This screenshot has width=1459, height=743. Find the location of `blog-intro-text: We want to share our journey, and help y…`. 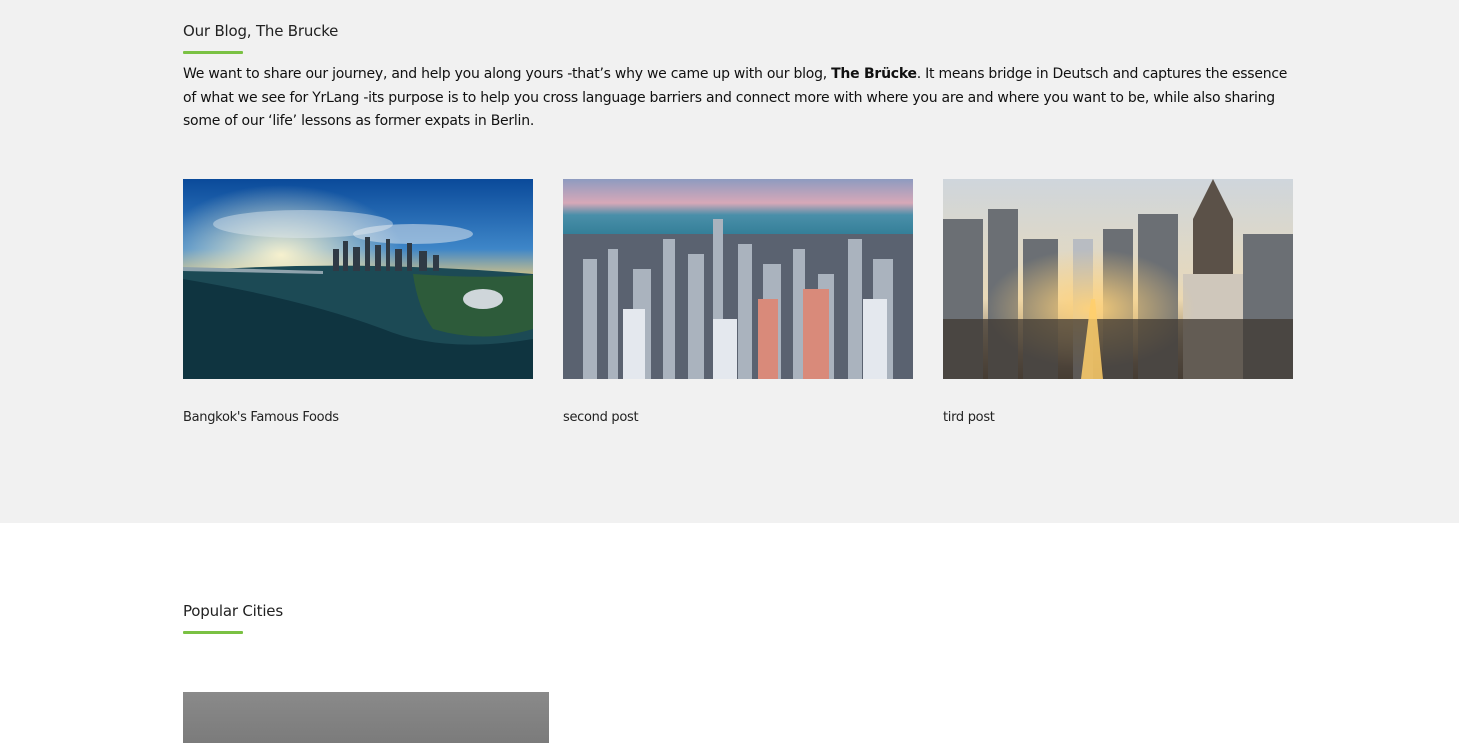

blog-intro-text: We want to share our journey, and help y… is located at coordinates (739, 98).